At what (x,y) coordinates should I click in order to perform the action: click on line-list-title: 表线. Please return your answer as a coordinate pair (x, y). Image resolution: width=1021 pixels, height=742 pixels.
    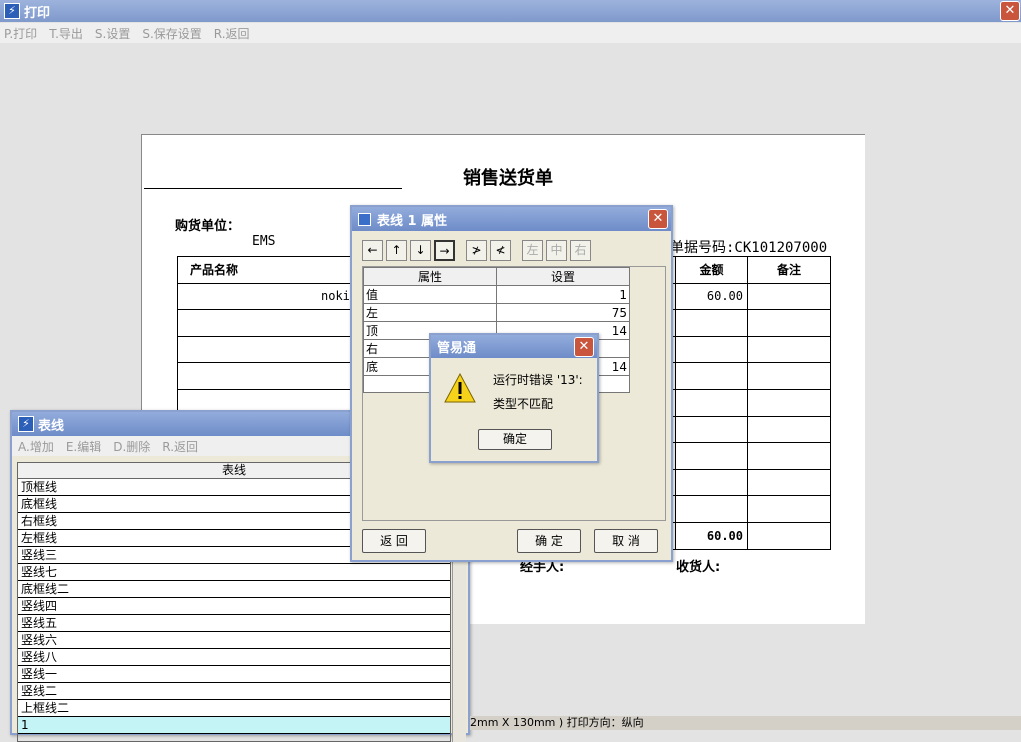
    Looking at the image, I should click on (51, 426).